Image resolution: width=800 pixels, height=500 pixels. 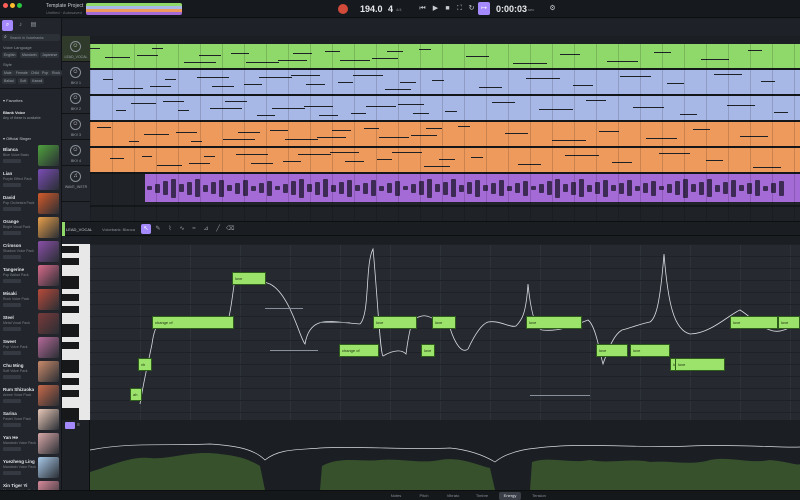 What do you see at coordinates (31, 467) in the screenshot?
I see `singer-card: Yuezheng Ling Mandarin Voice Pack` at bounding box center [31, 467].